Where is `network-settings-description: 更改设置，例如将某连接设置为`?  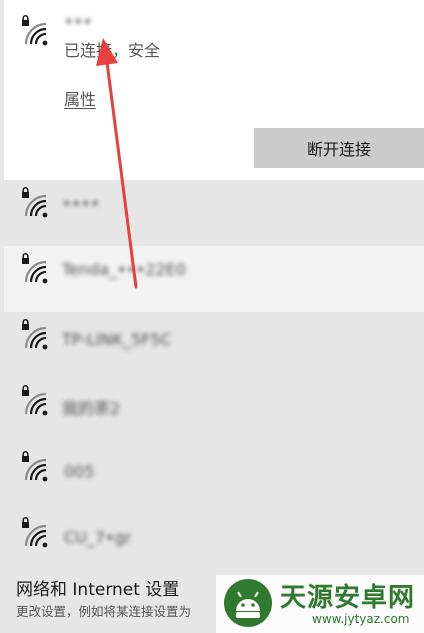 network-settings-description: 更改设置，例如将某连接设置为 is located at coordinates (104, 611).